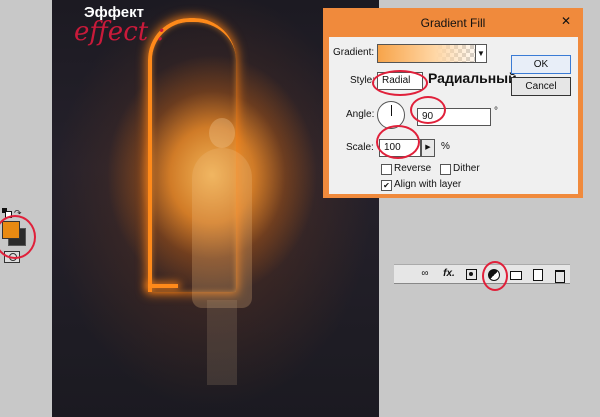 This screenshot has height=417, width=600. I want to click on cancel-button: Cancel, so click(541, 86).